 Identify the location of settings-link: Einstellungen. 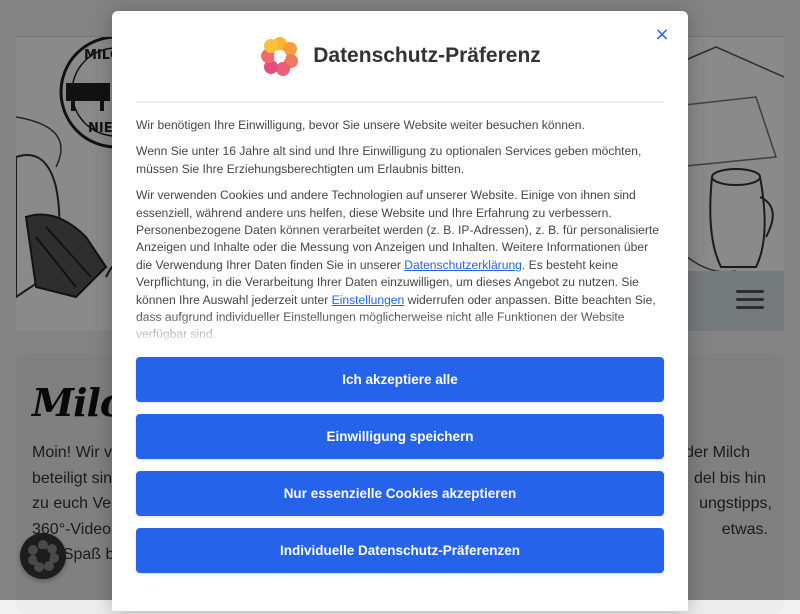
(368, 300).